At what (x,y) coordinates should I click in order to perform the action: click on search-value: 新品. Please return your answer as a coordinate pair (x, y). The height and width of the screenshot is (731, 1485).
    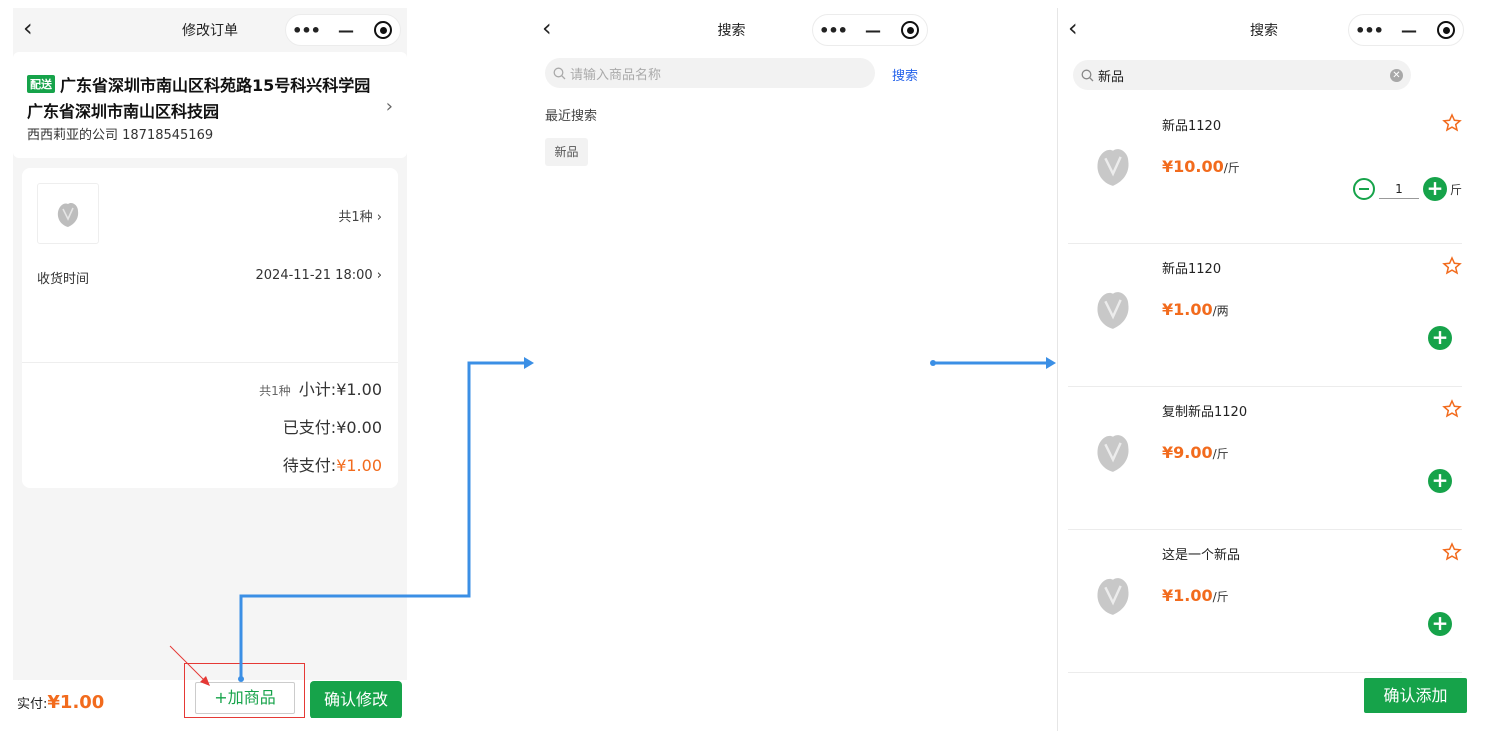
    Looking at the image, I should click on (1111, 77).